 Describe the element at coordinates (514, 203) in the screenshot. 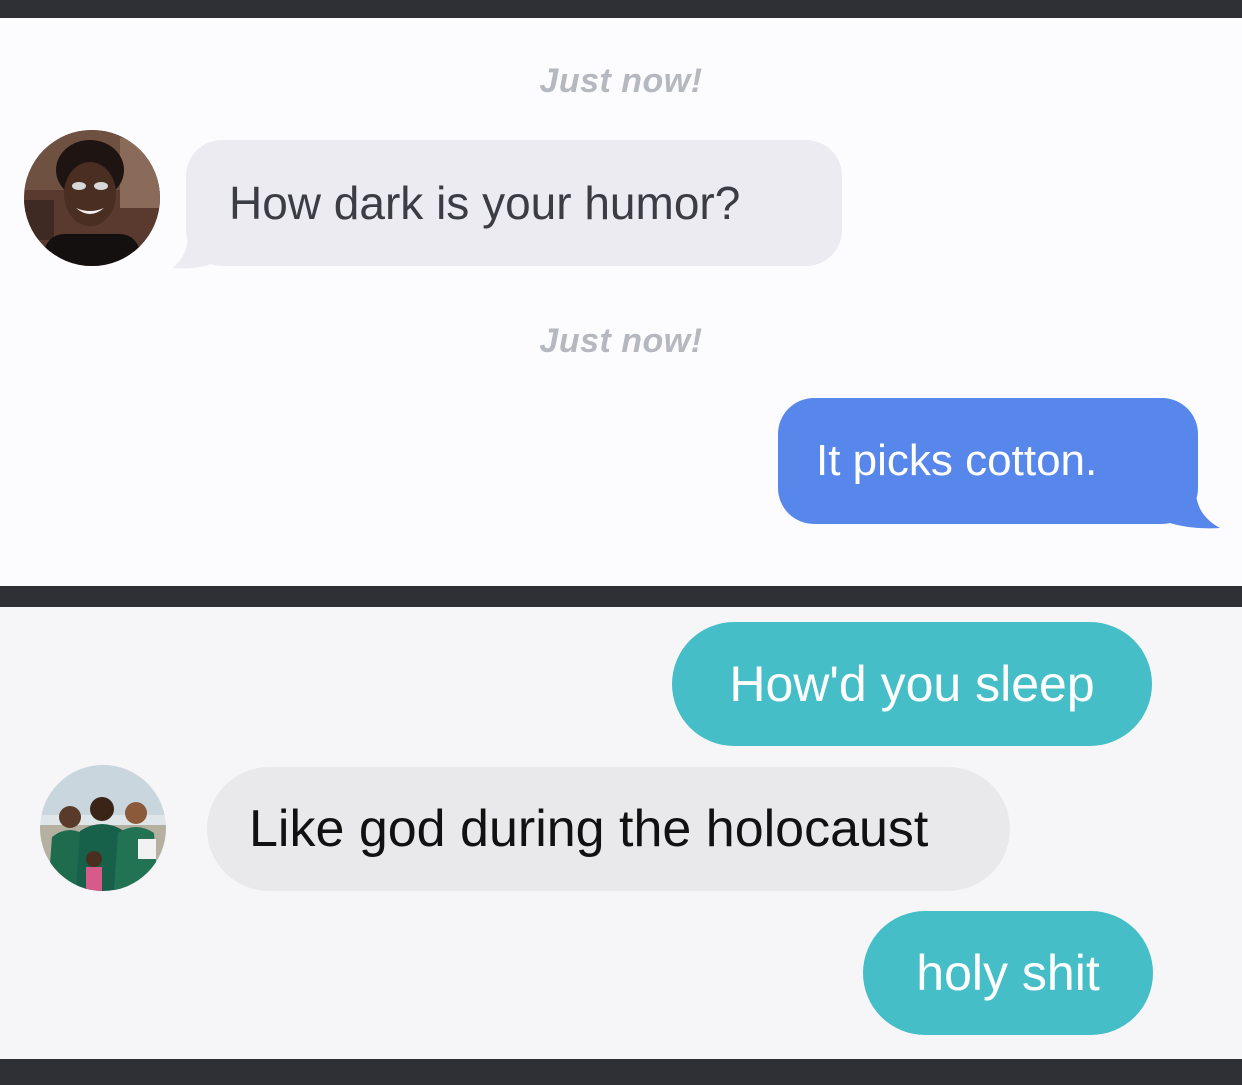

I see `incoming-message-bubble: How dark is your humor?` at that location.